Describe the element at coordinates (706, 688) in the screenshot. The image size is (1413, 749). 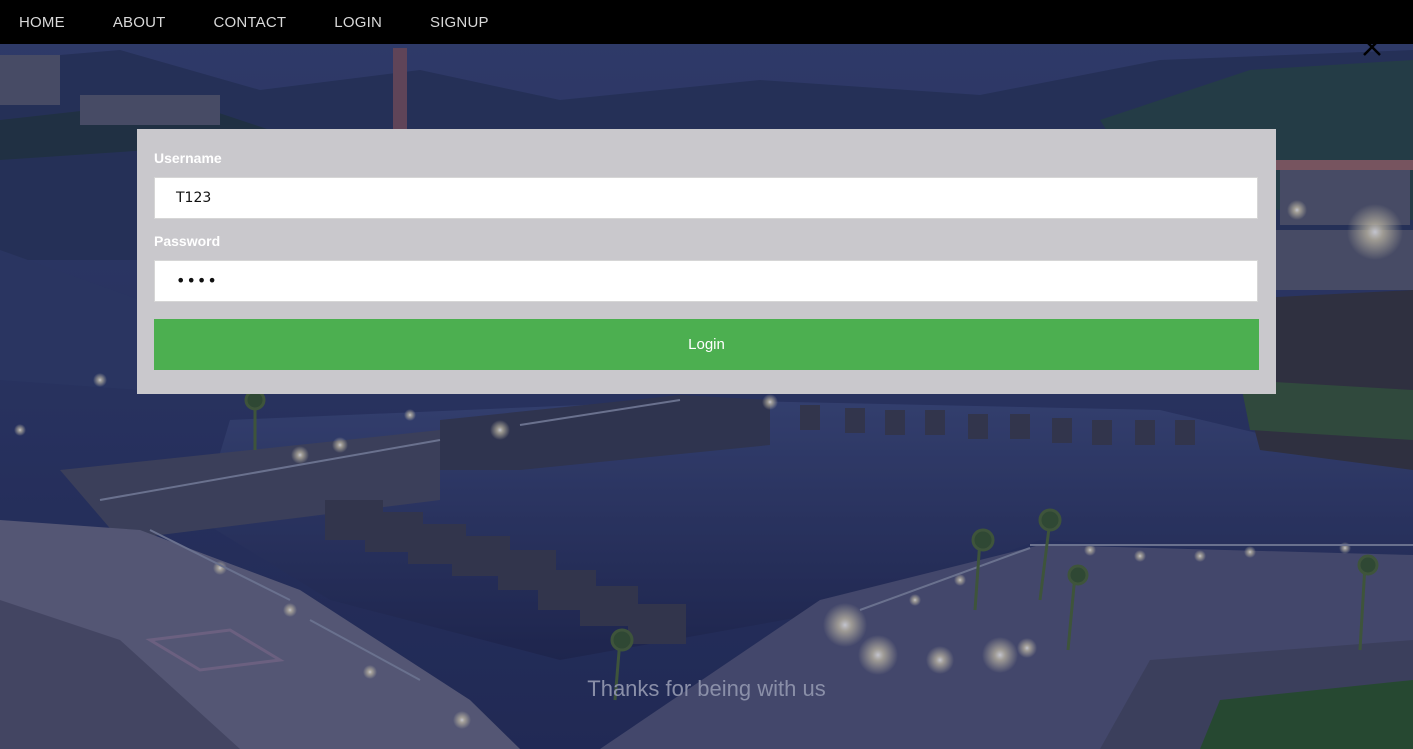
I see `footer-message: Thanks for being with us` at that location.